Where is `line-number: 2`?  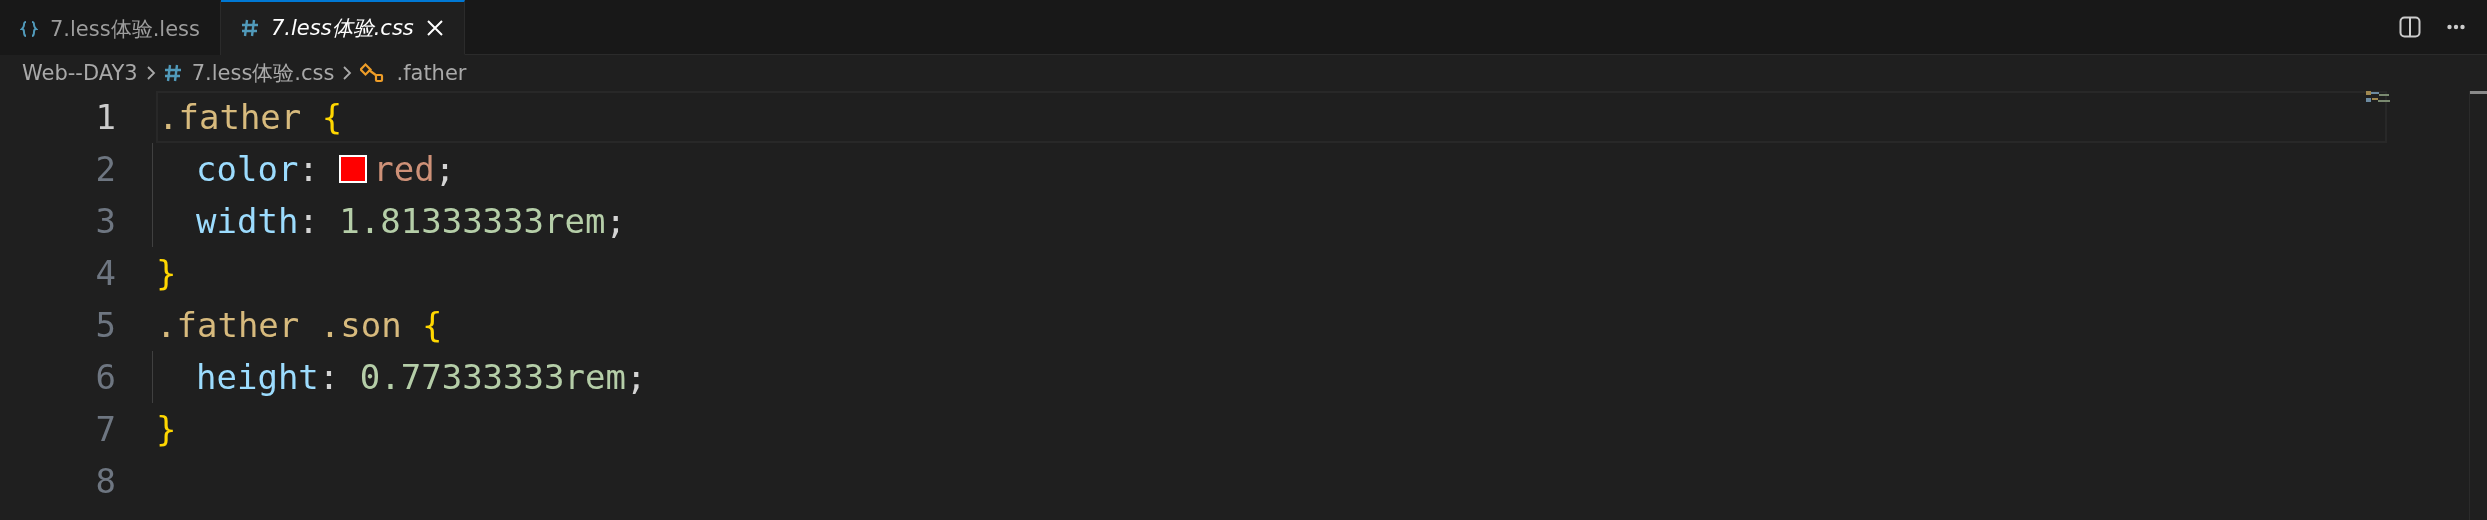 line-number: 2 is located at coordinates (105, 169).